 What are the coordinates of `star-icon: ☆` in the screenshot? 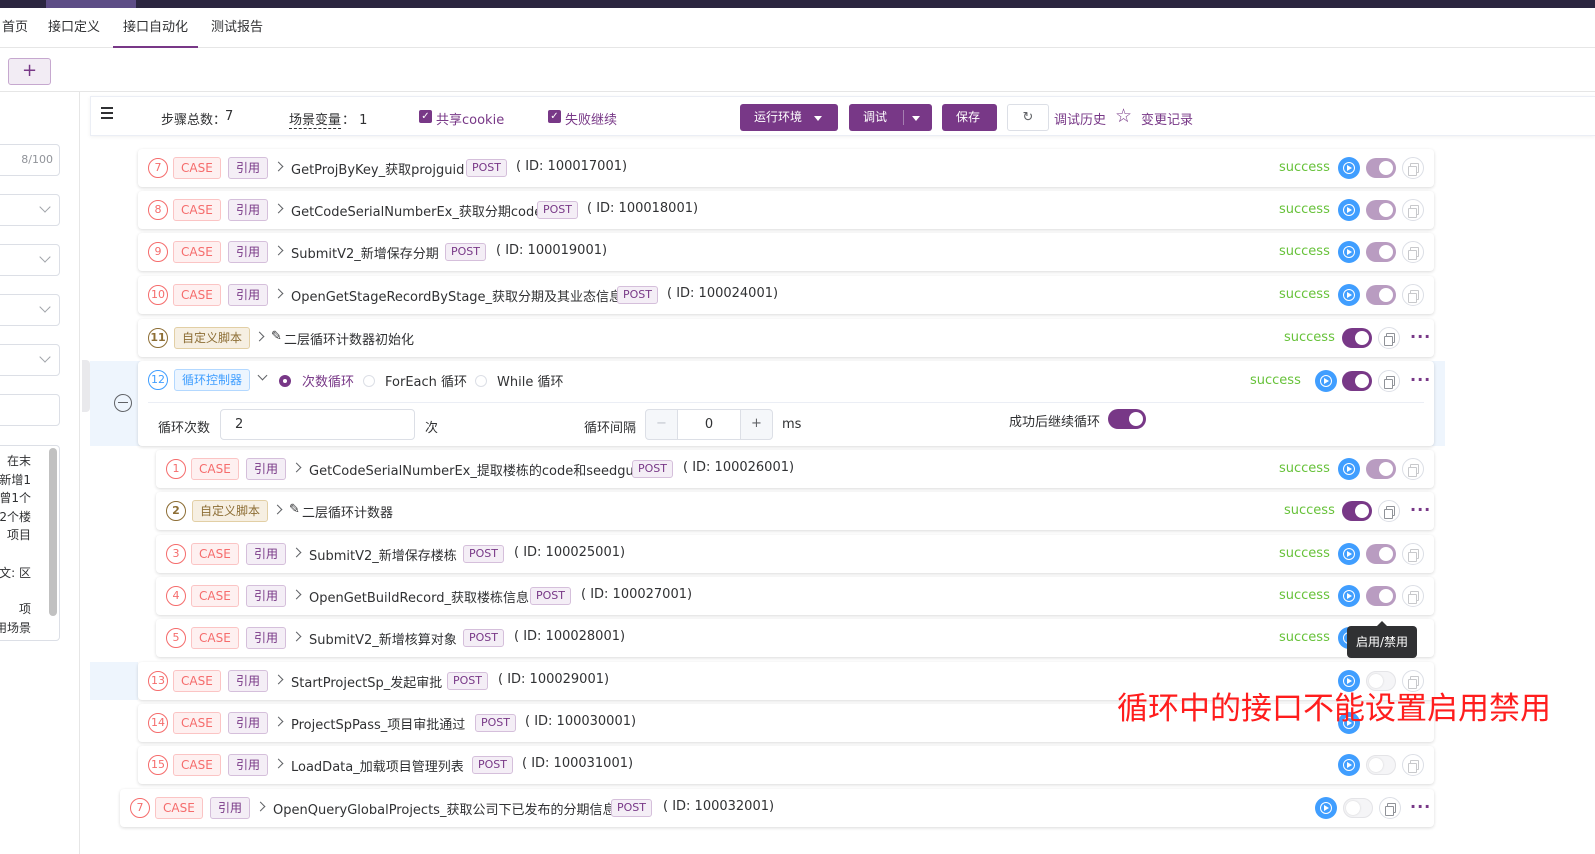 It's located at (1123, 116).